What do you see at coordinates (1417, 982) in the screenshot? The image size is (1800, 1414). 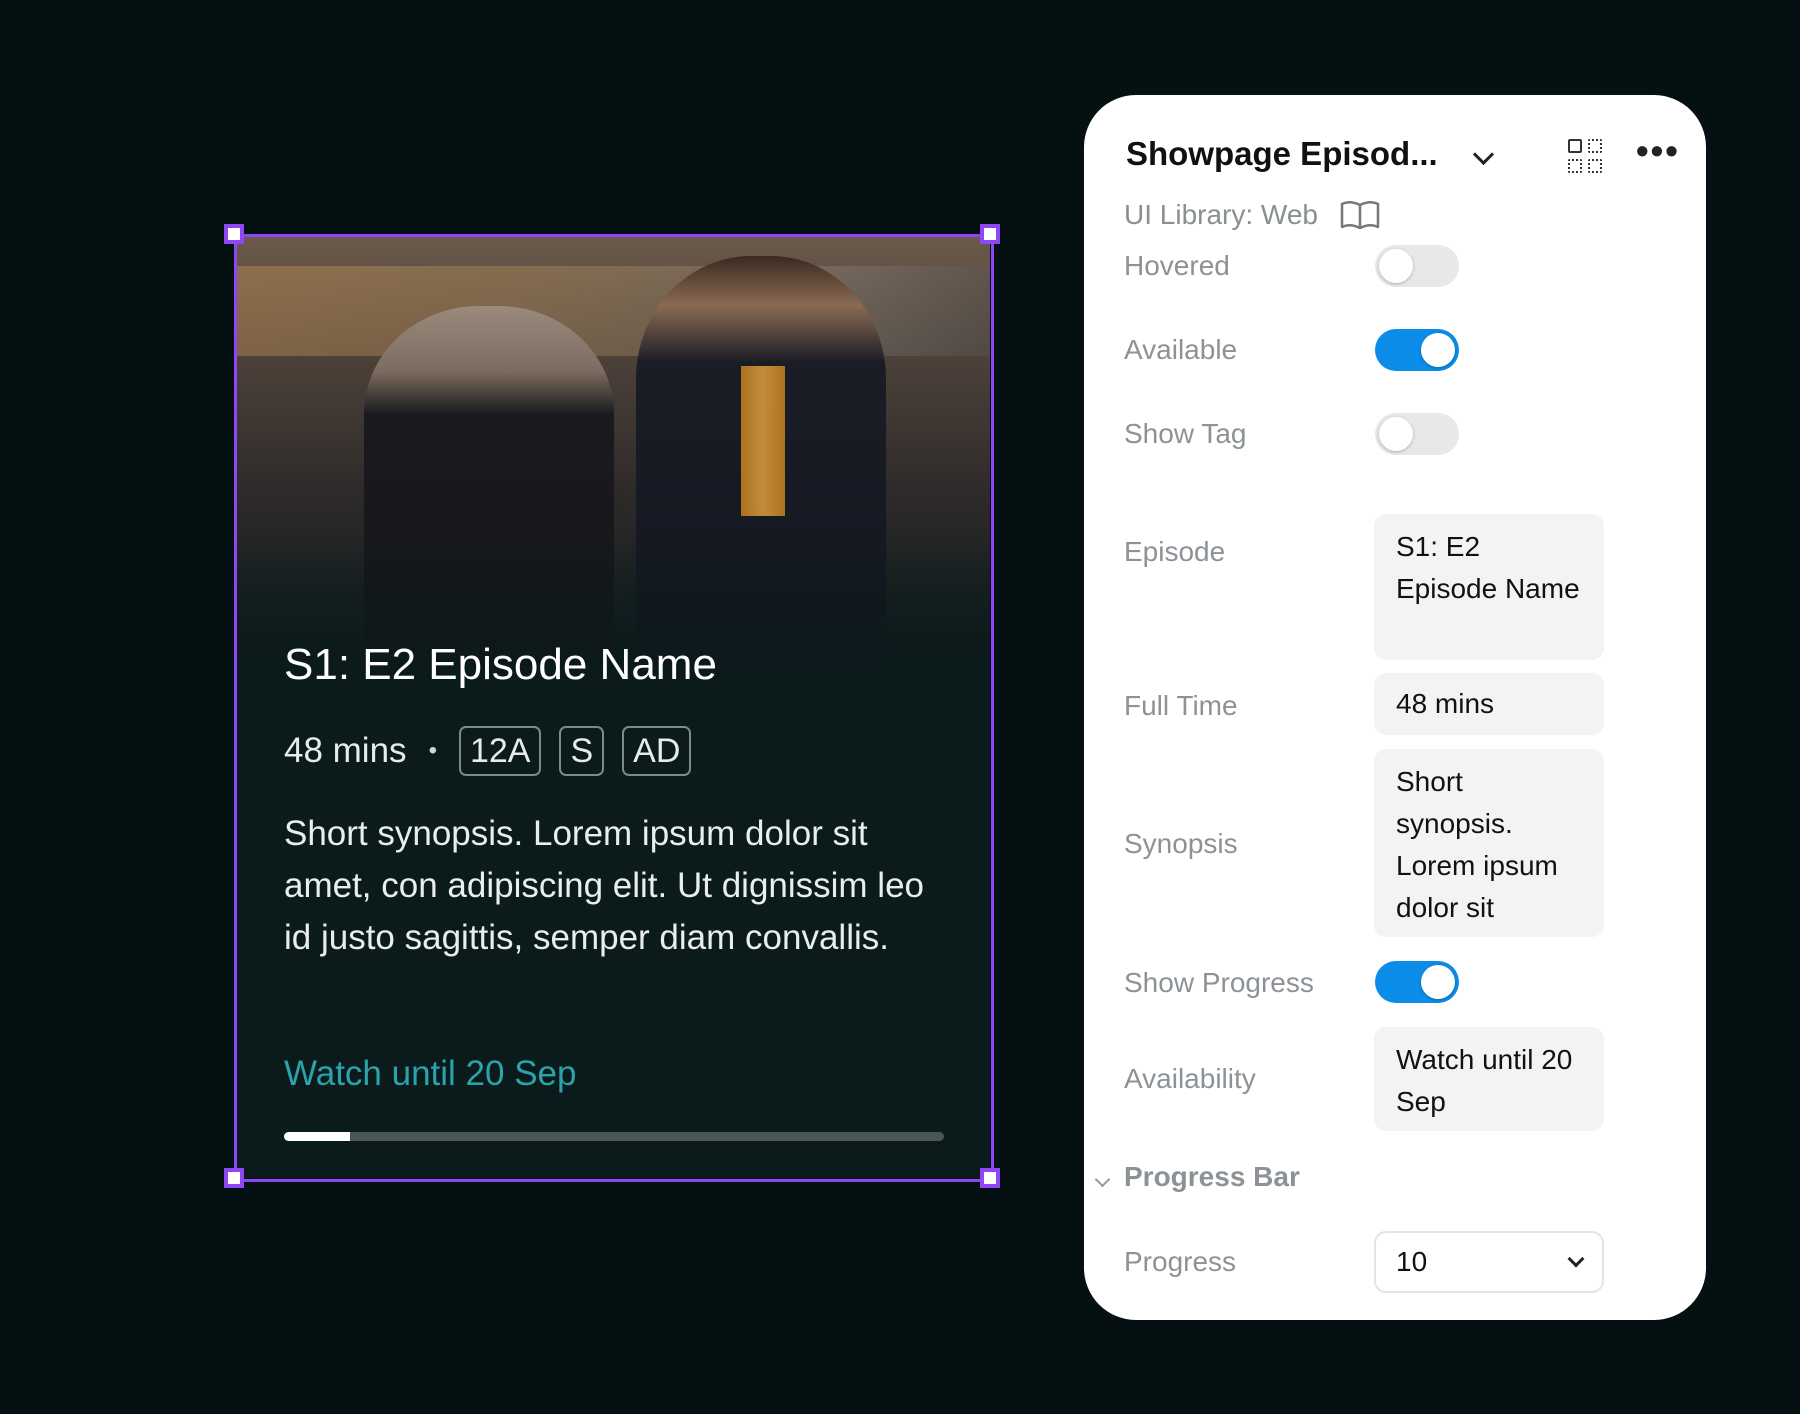 I see `show-progress-toggle` at bounding box center [1417, 982].